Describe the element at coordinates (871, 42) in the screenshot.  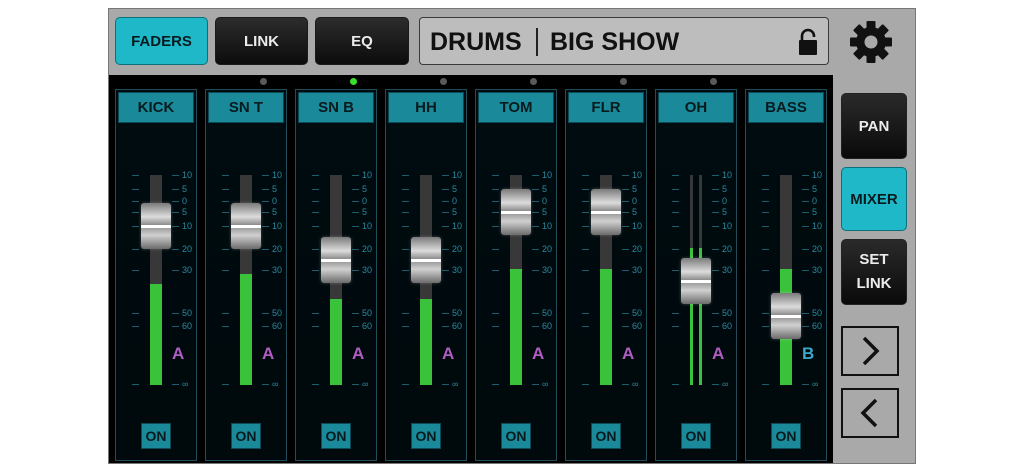
I see `gear-icon` at that location.